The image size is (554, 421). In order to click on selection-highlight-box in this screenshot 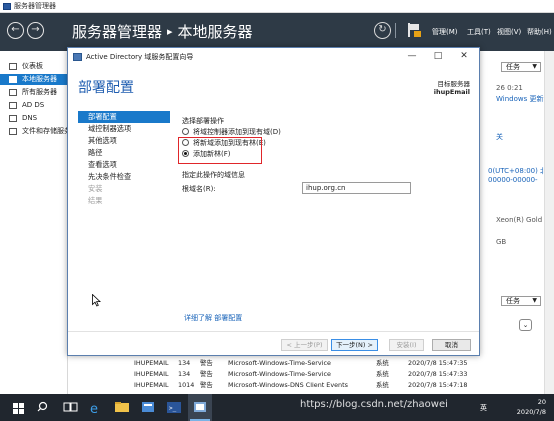, I will do `click(220, 150)`.